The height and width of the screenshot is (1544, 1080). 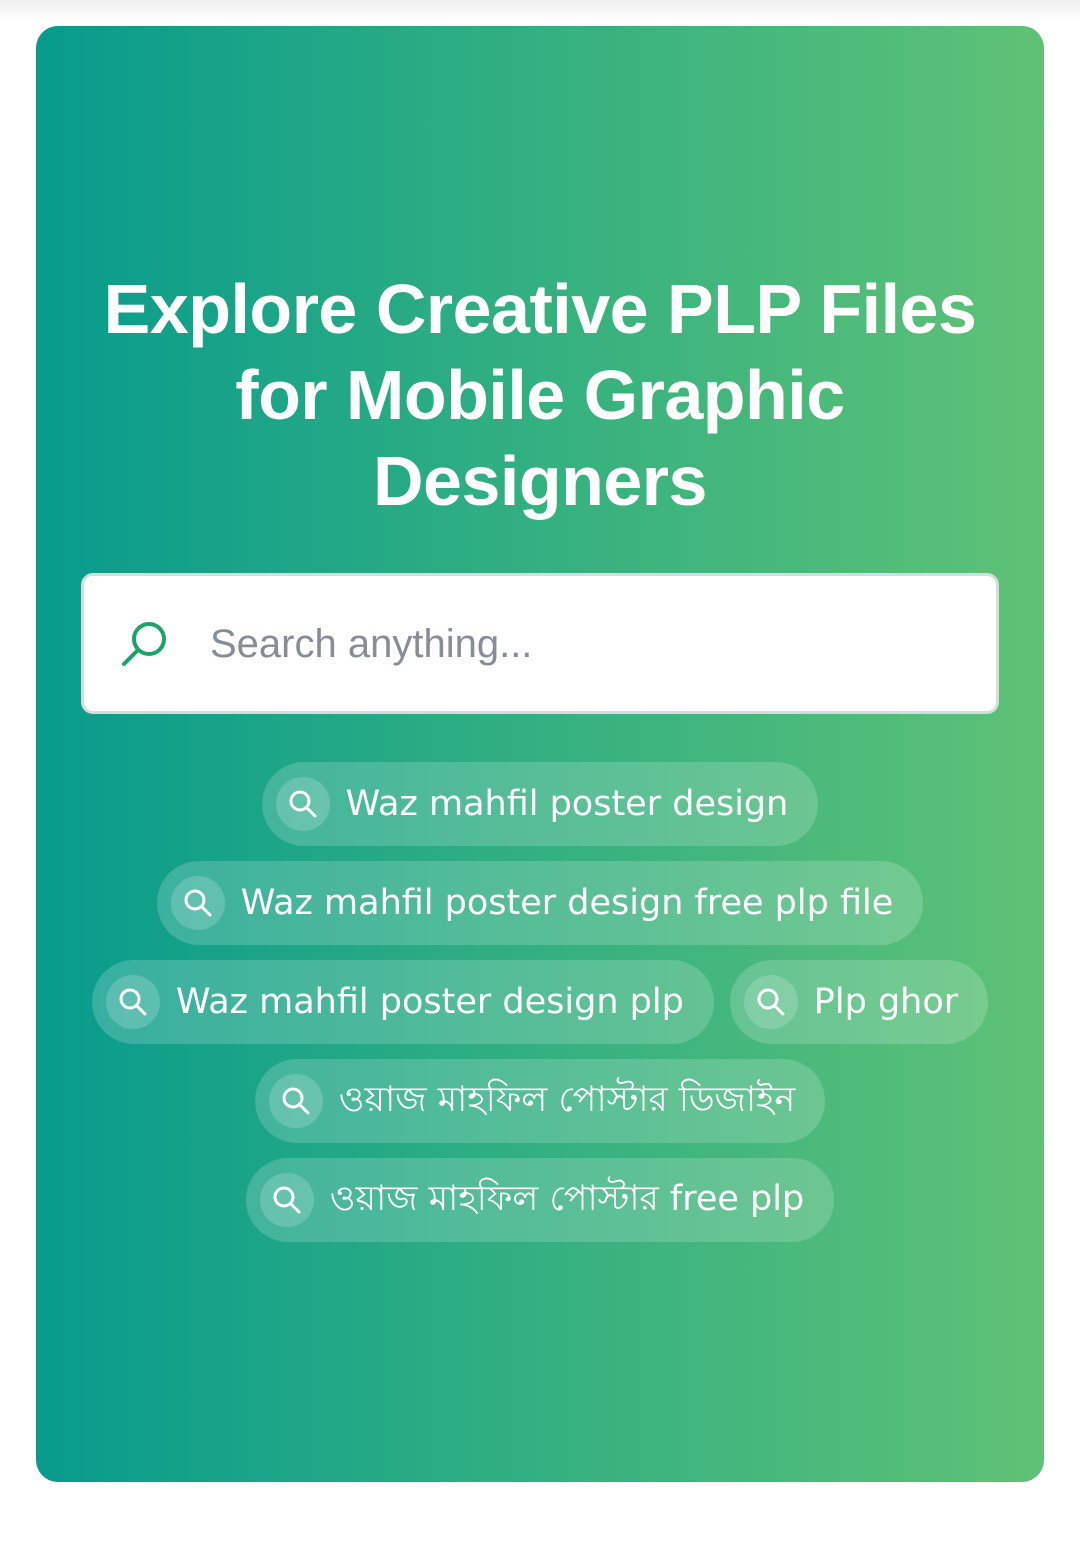 I want to click on suggestion-chip: ওয়াজ মাহফিল পোস্টার free plp, so click(x=540, y=1200).